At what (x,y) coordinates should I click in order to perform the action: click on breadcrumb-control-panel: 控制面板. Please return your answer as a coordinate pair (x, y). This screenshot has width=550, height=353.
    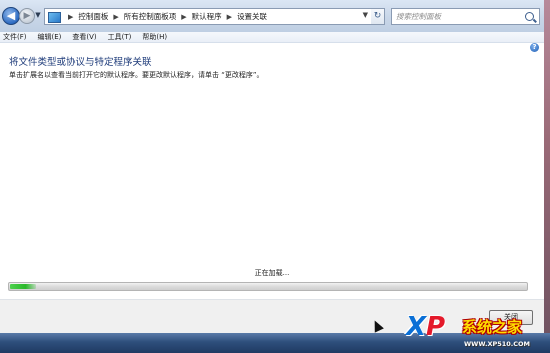
    Looking at the image, I should click on (93, 16).